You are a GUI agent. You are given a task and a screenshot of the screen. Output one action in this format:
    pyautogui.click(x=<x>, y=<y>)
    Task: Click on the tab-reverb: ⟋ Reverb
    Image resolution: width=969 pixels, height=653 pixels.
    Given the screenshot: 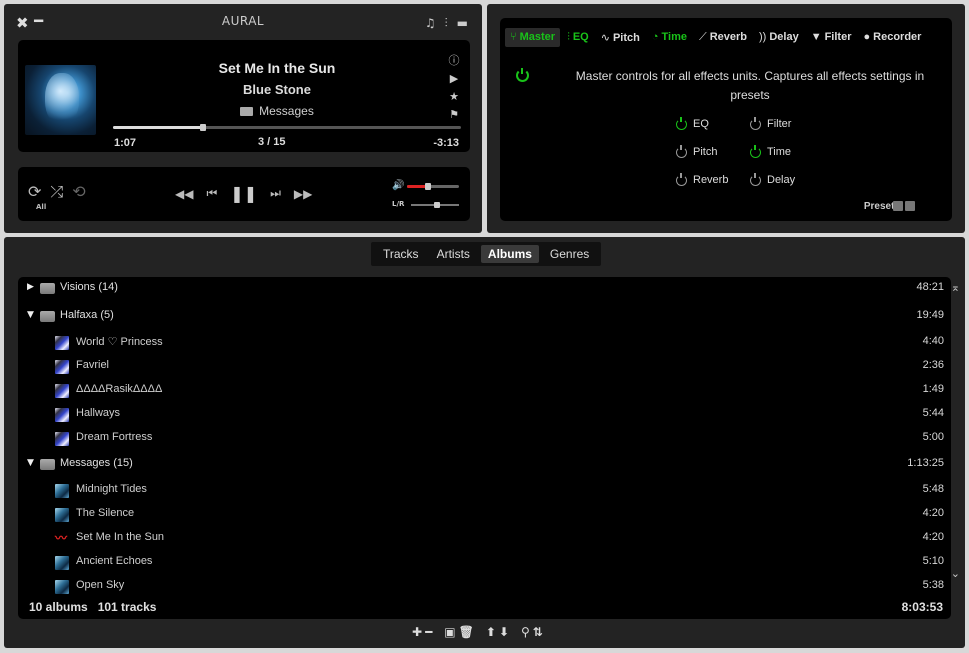 What is the action you would take?
    pyautogui.click(x=723, y=37)
    